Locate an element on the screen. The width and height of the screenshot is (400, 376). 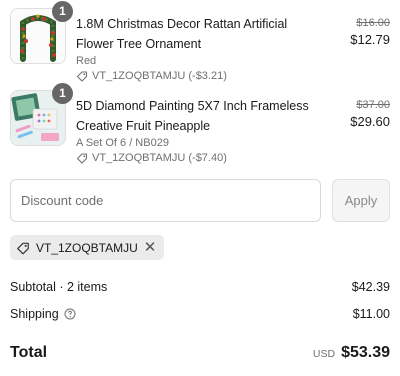
product-variant: Red is located at coordinates (86, 61).